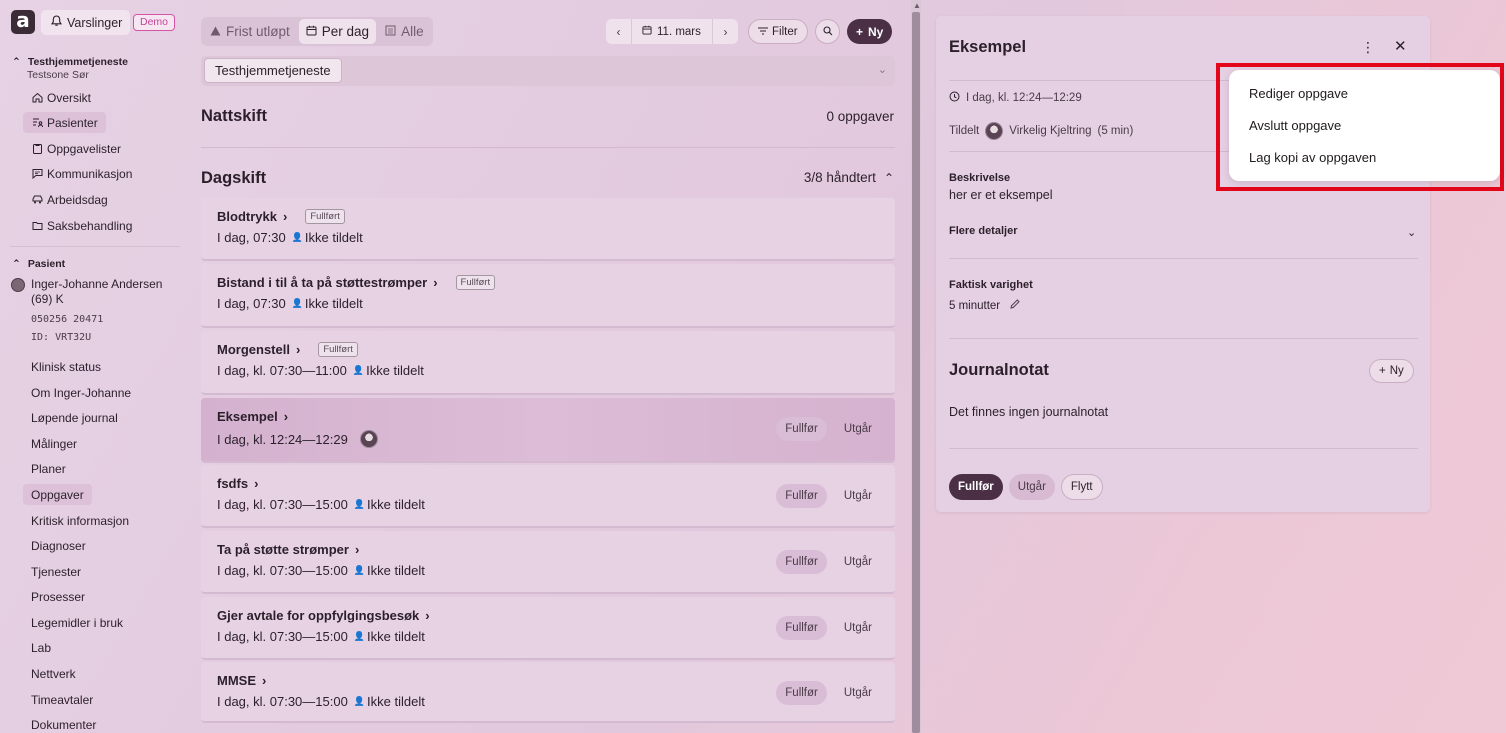  I want to click on sidebar-item-patient: Tjenester, so click(56, 571).